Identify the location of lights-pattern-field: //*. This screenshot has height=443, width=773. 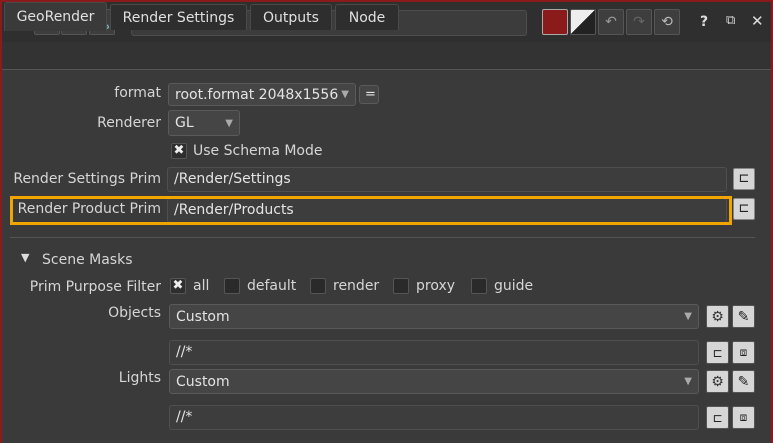
(434, 417).